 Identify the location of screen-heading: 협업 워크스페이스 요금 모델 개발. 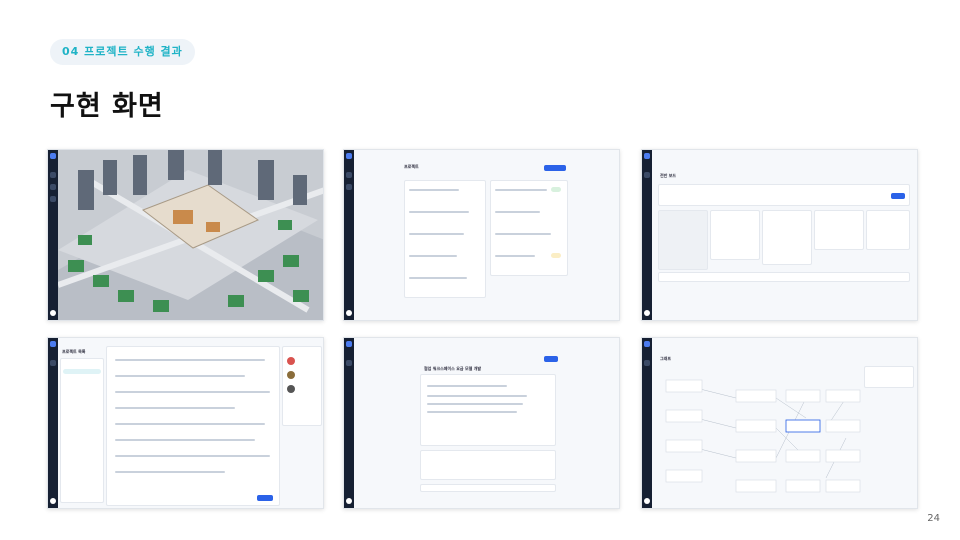
(453, 368).